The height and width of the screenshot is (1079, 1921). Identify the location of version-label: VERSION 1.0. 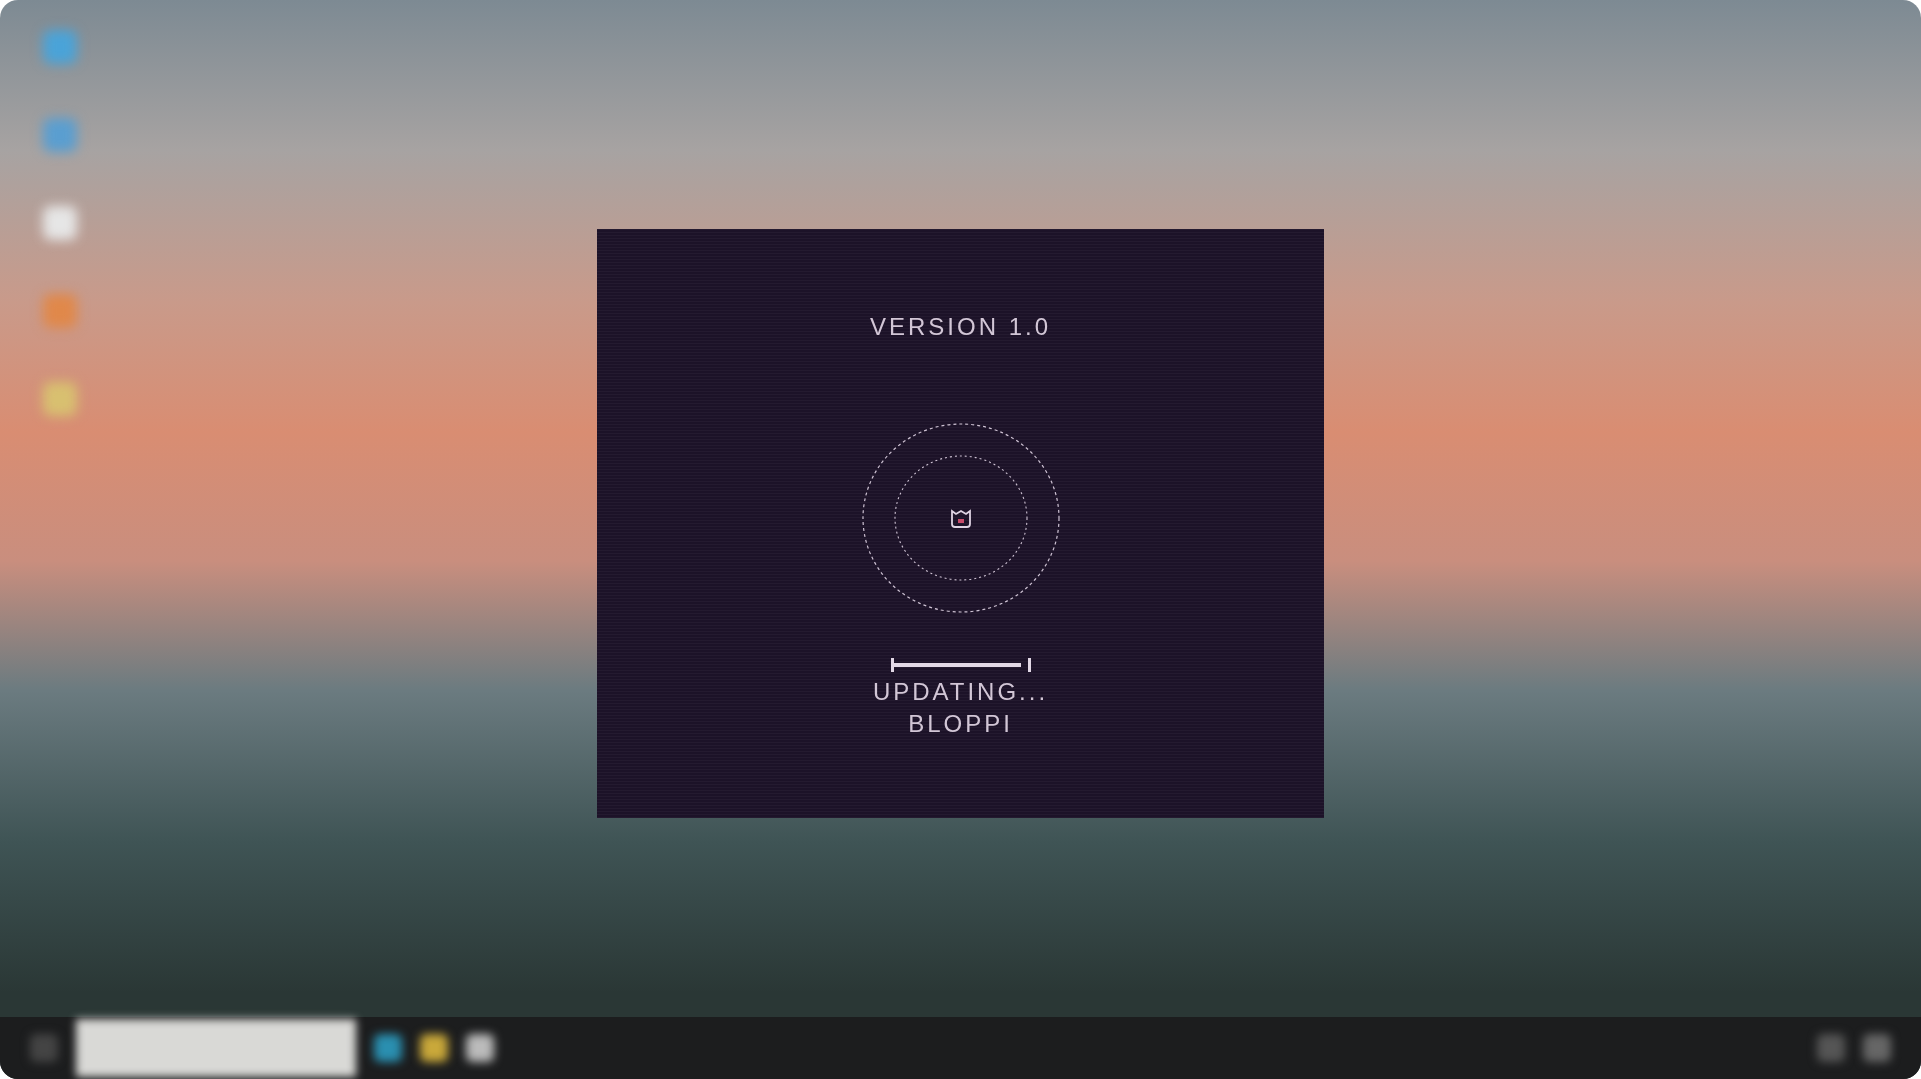
(960, 327).